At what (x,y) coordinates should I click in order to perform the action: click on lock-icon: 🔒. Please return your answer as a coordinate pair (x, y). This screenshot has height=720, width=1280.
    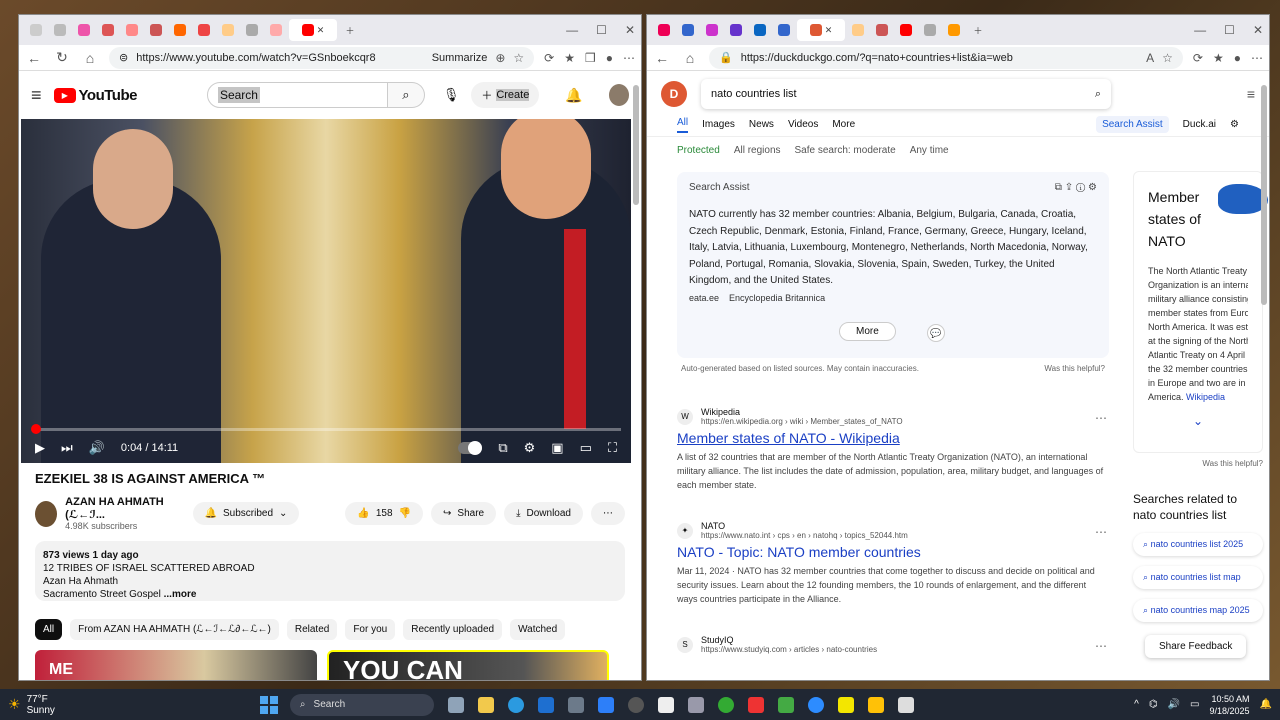
    Looking at the image, I should click on (726, 57).